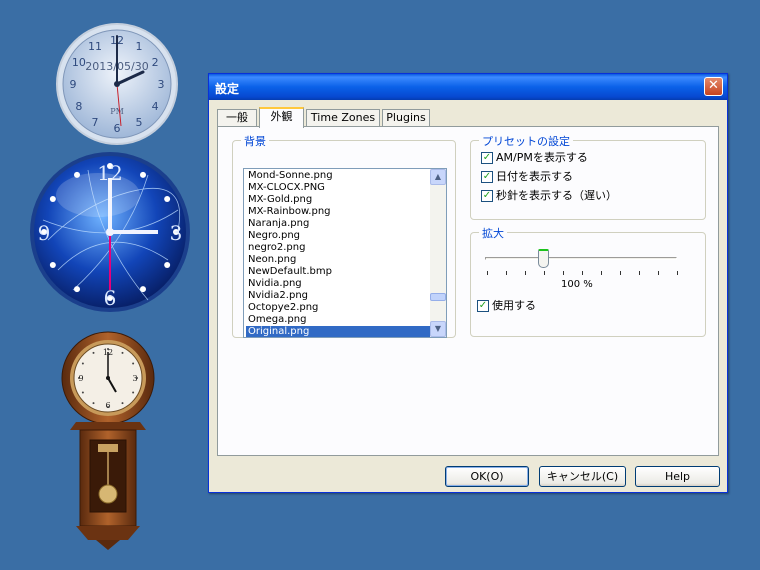 This screenshot has width=760, height=570. I want to click on use-zoom-option: ✓ 使用する, so click(506, 307).